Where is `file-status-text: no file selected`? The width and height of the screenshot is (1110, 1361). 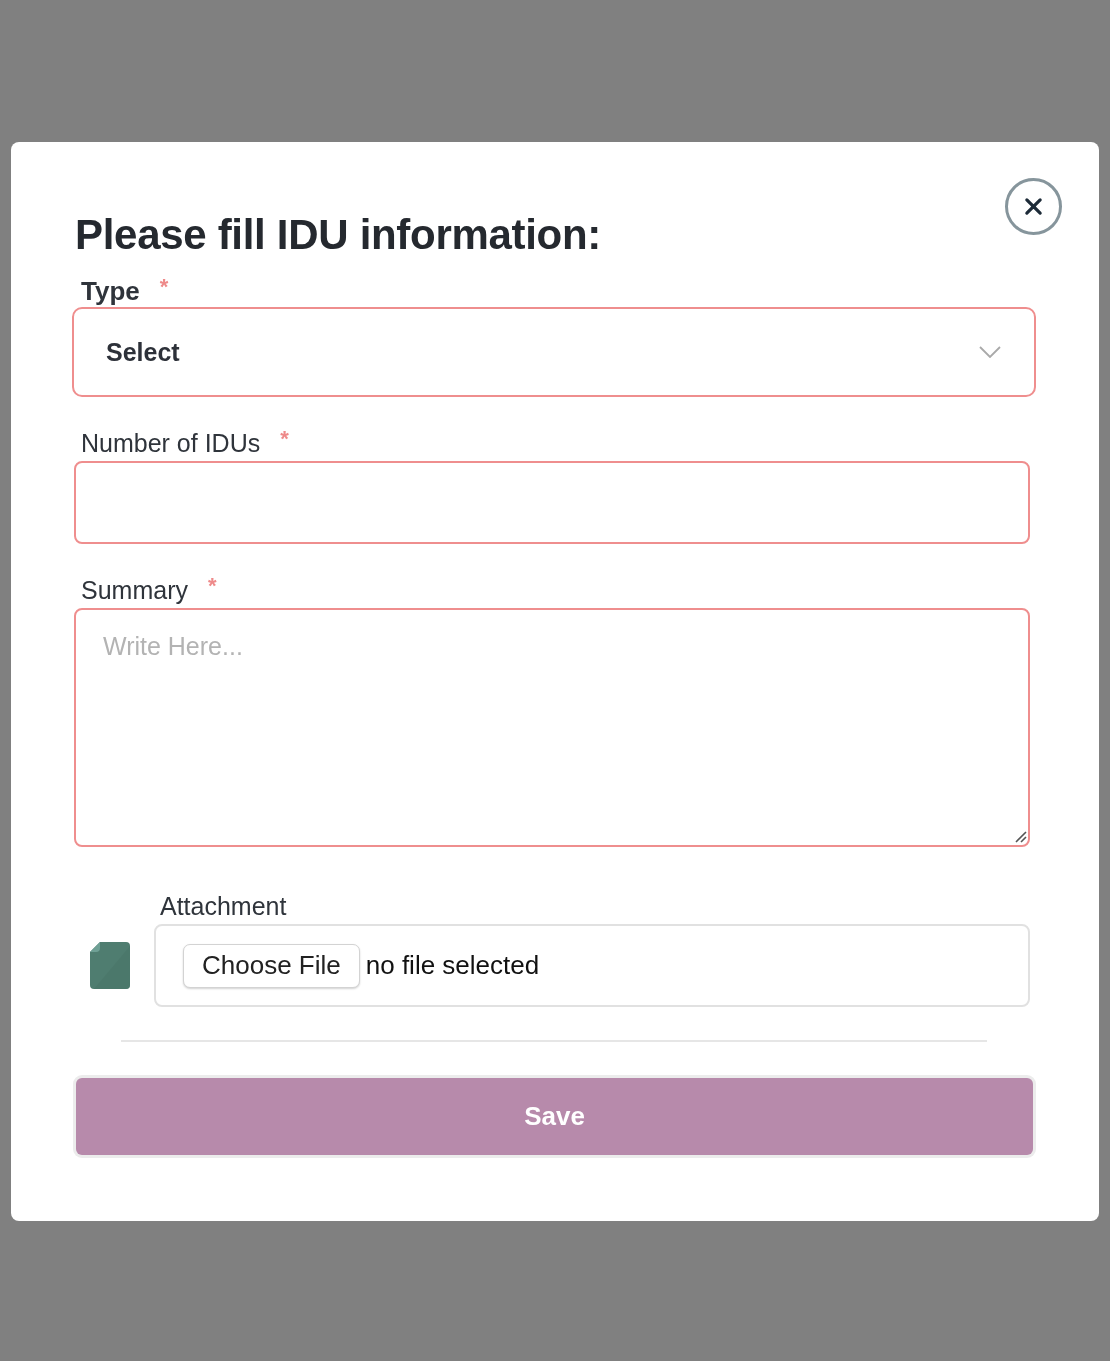 file-status-text: no file selected is located at coordinates (452, 965).